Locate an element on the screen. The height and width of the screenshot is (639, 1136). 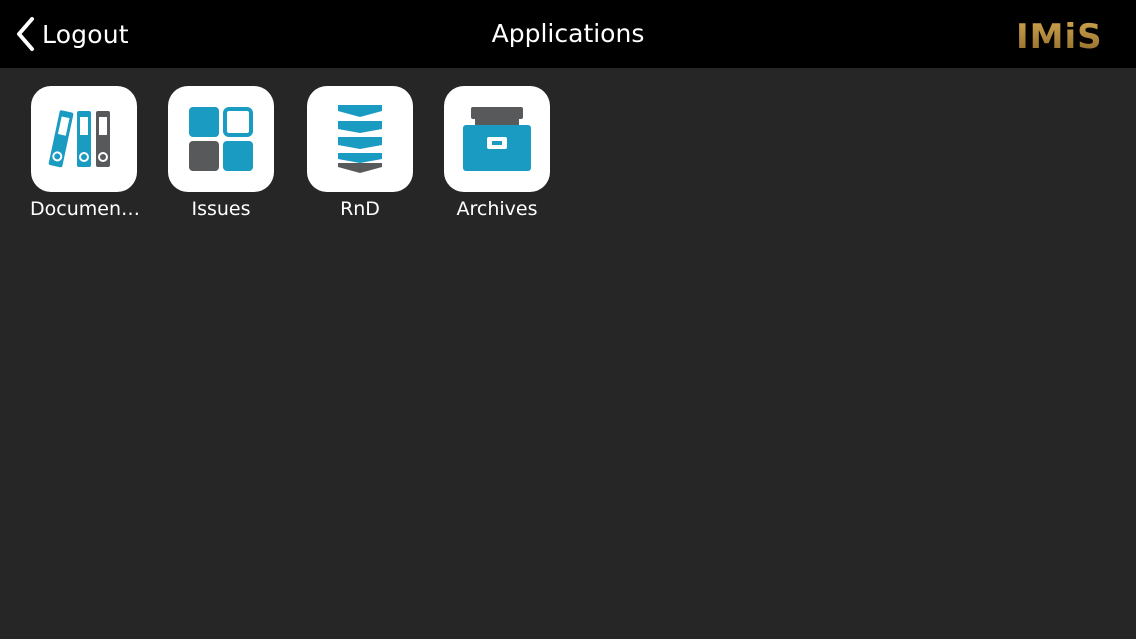
navigation-bar: Logout Applications IMiS is located at coordinates (568, 34).